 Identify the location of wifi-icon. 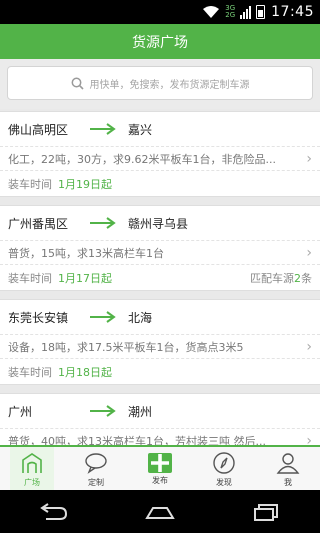
(211, 12).